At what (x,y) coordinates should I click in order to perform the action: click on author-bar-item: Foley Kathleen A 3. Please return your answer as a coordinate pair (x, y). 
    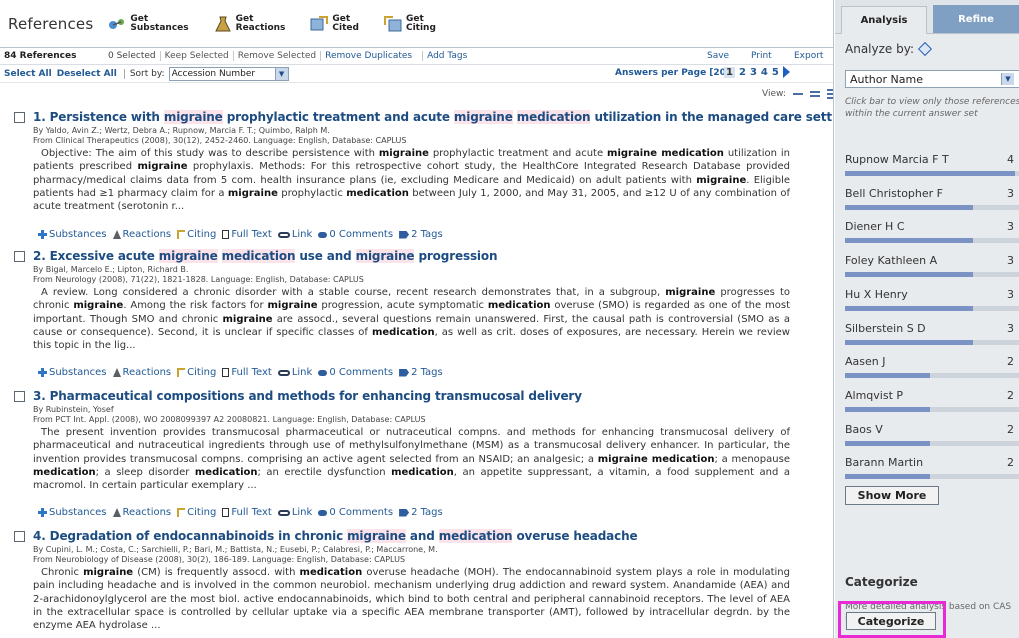
    Looking at the image, I should click on (932, 266).